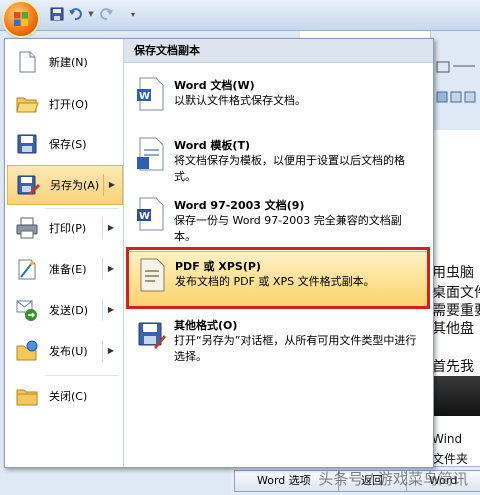 This screenshot has height=495, width=480. I want to click on menu-item-label: 保存(S), so click(68, 144).